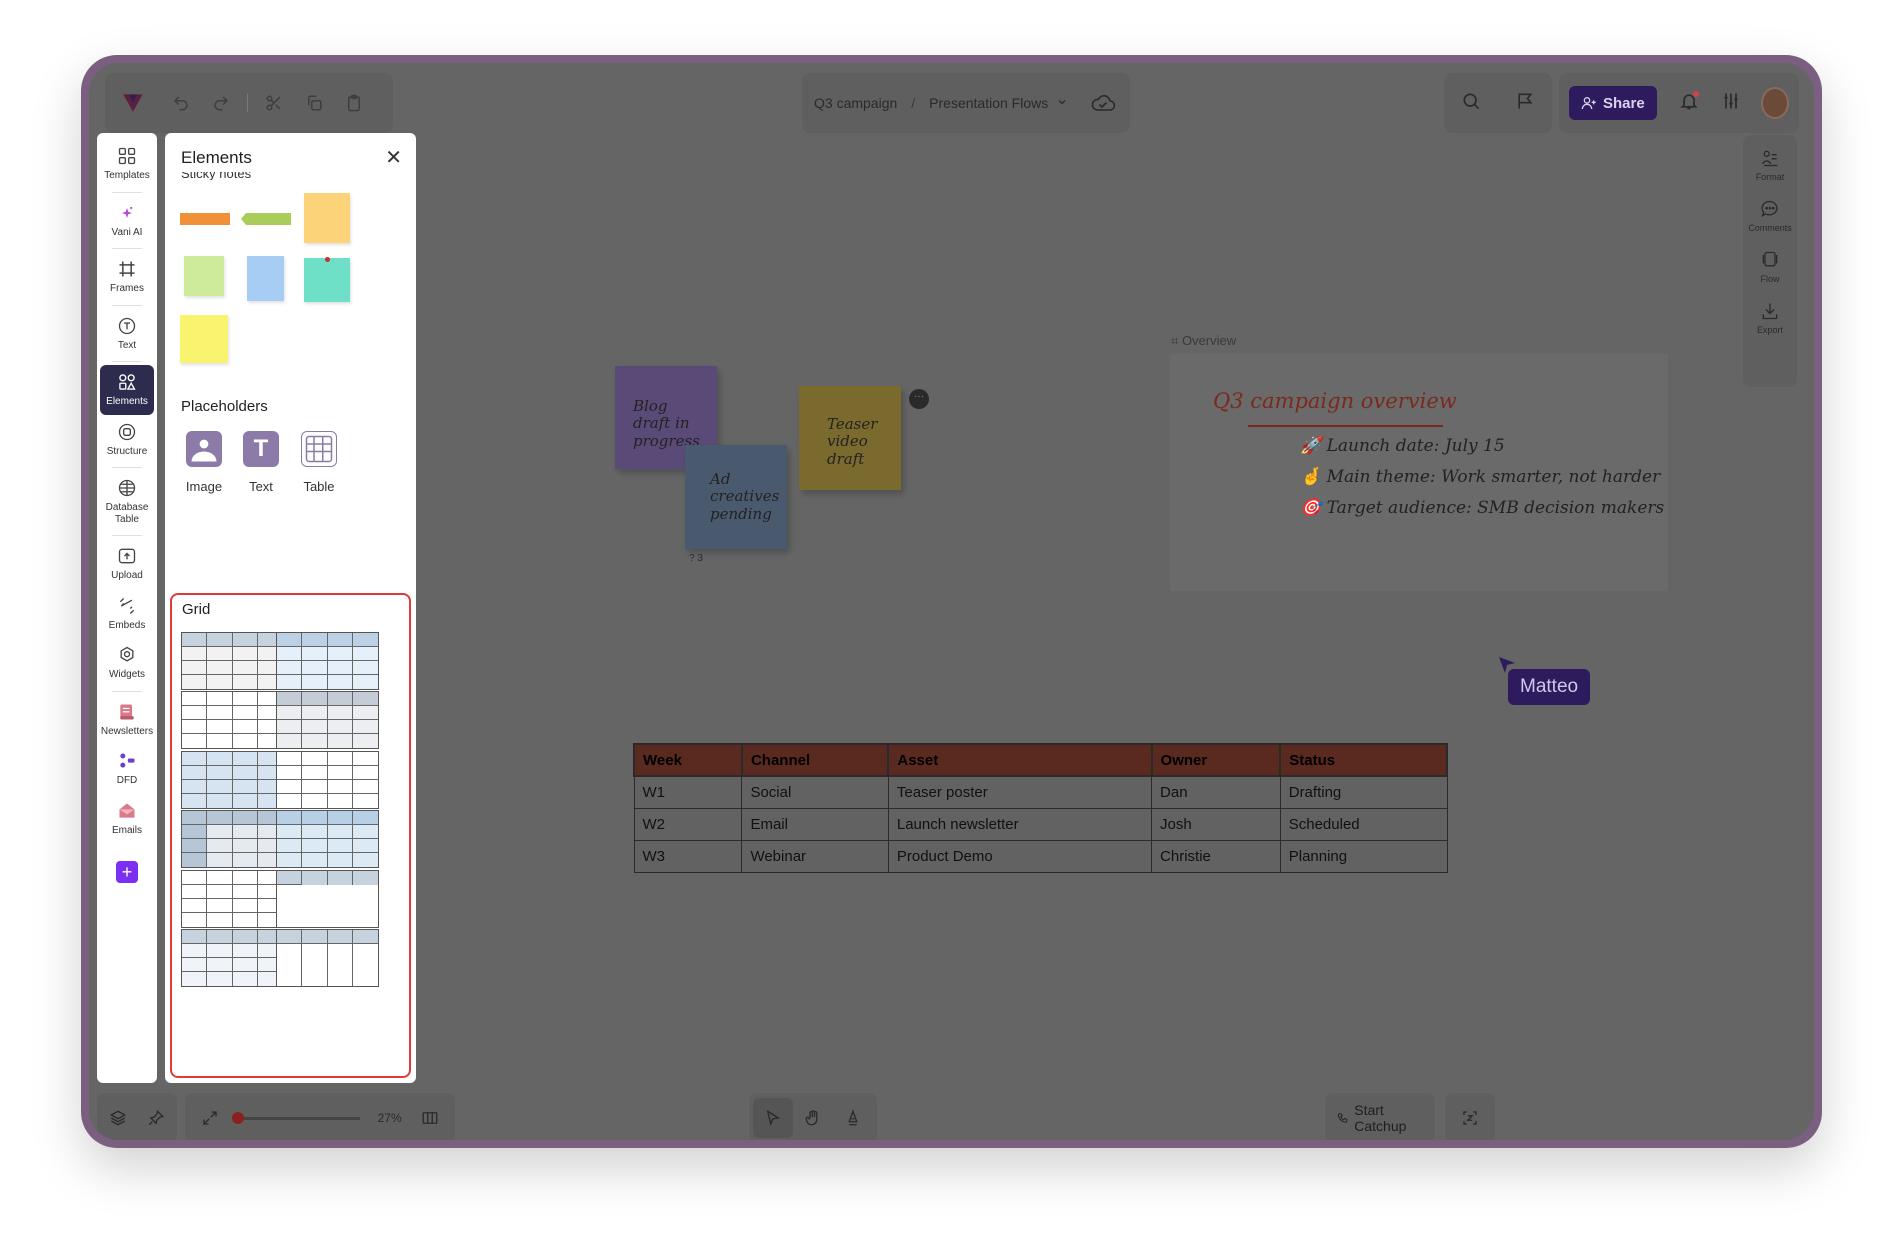  I want to click on layers-icon, so click(118, 1118).